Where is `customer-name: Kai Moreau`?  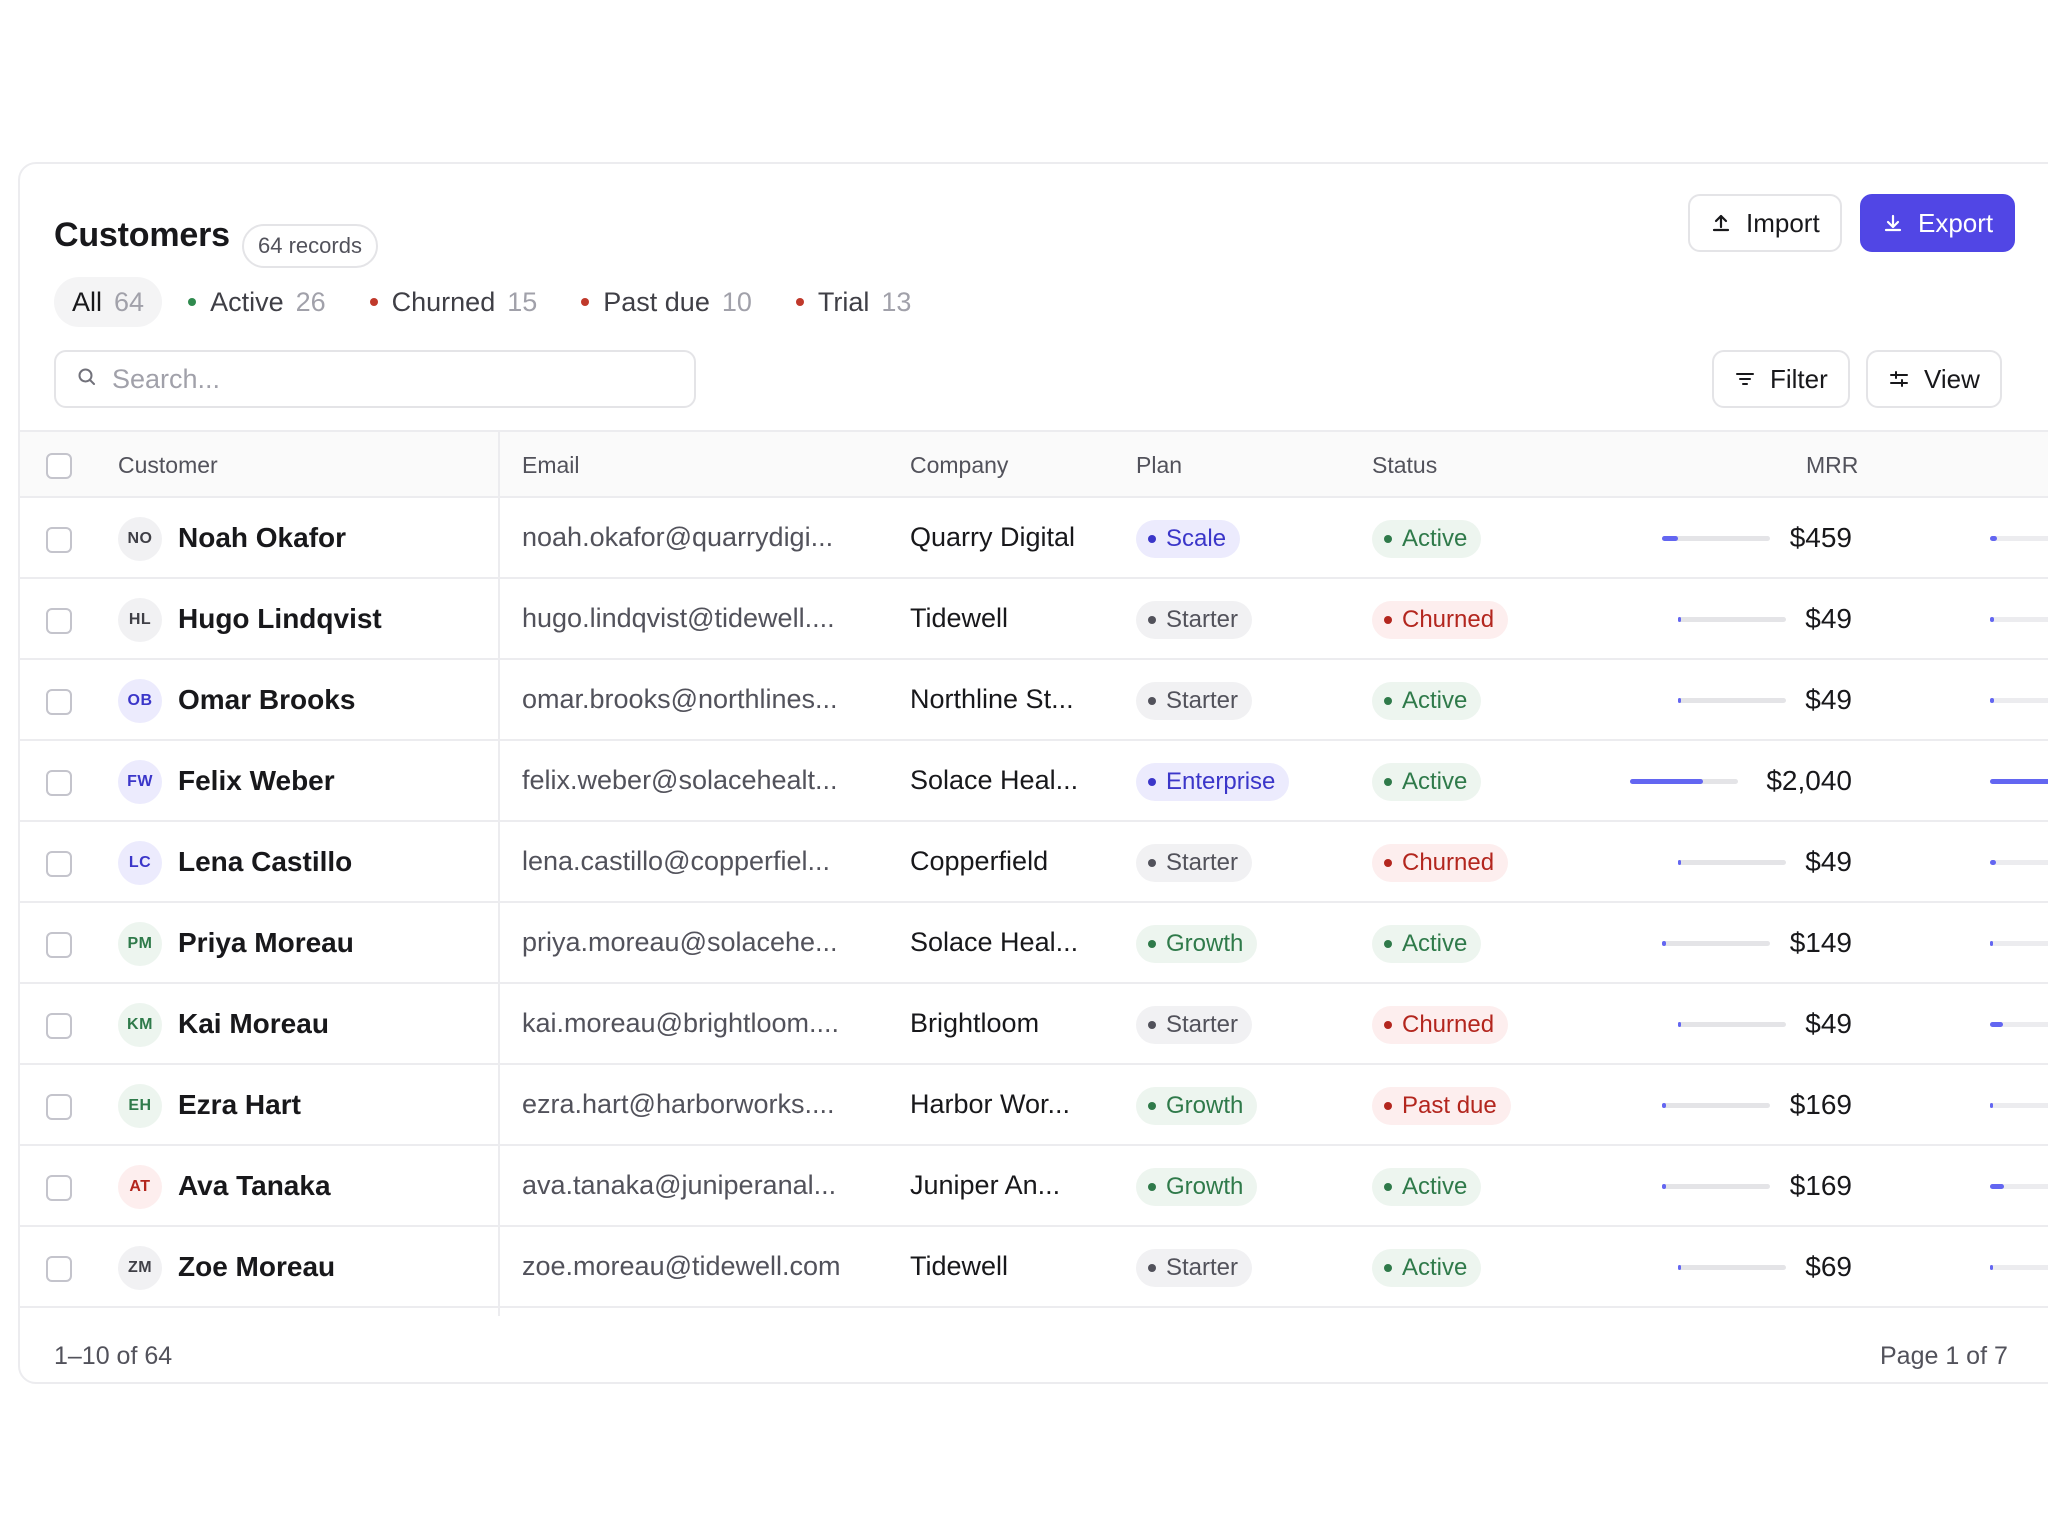
customer-name: Kai Moreau is located at coordinates (253, 1024).